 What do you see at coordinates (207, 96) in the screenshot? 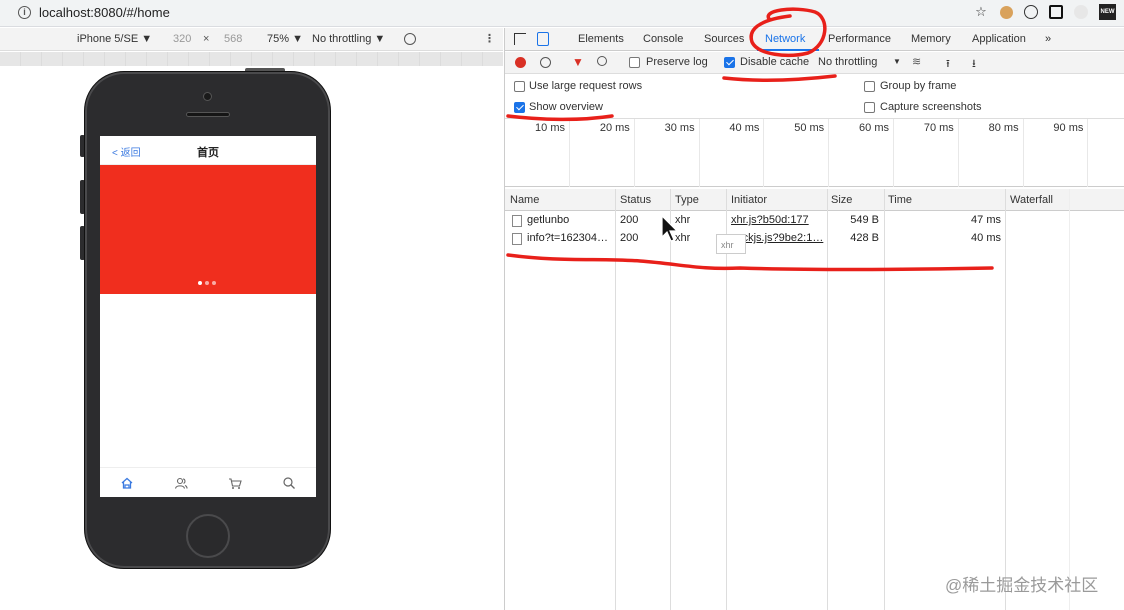
I see `phone-camera` at bounding box center [207, 96].